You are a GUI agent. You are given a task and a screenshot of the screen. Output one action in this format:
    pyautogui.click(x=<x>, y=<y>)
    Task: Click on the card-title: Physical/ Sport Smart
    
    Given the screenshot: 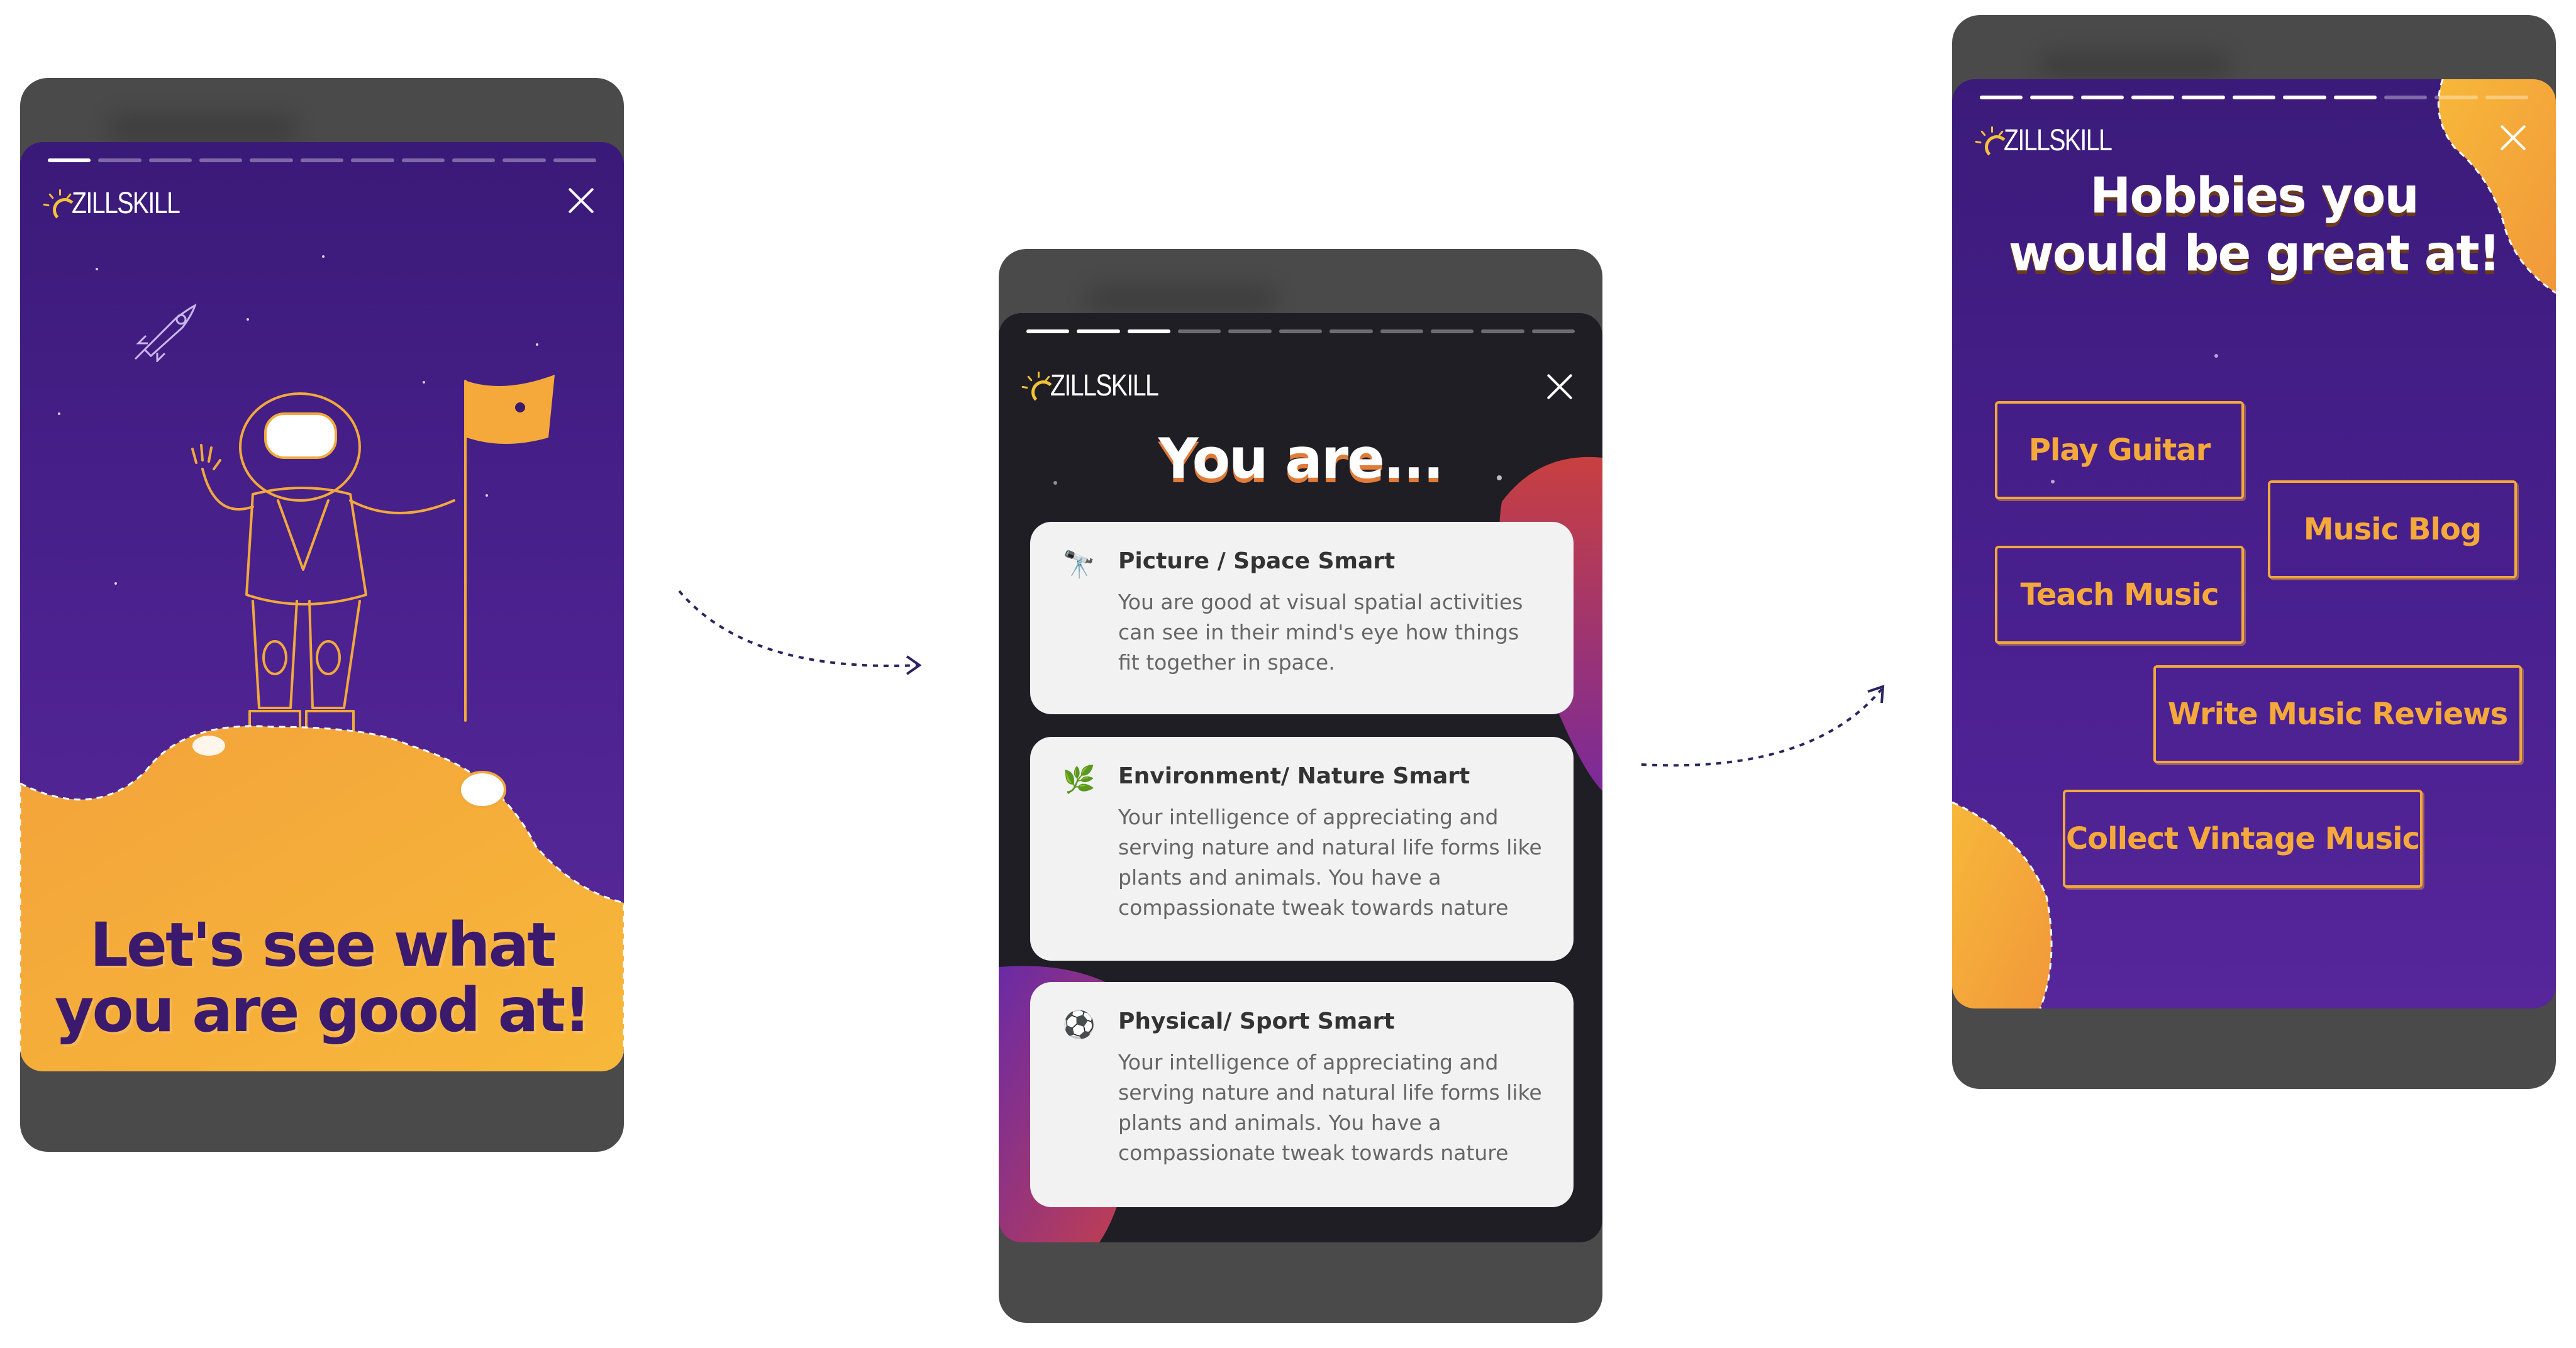 What is the action you would take?
    pyautogui.click(x=1256, y=1021)
    